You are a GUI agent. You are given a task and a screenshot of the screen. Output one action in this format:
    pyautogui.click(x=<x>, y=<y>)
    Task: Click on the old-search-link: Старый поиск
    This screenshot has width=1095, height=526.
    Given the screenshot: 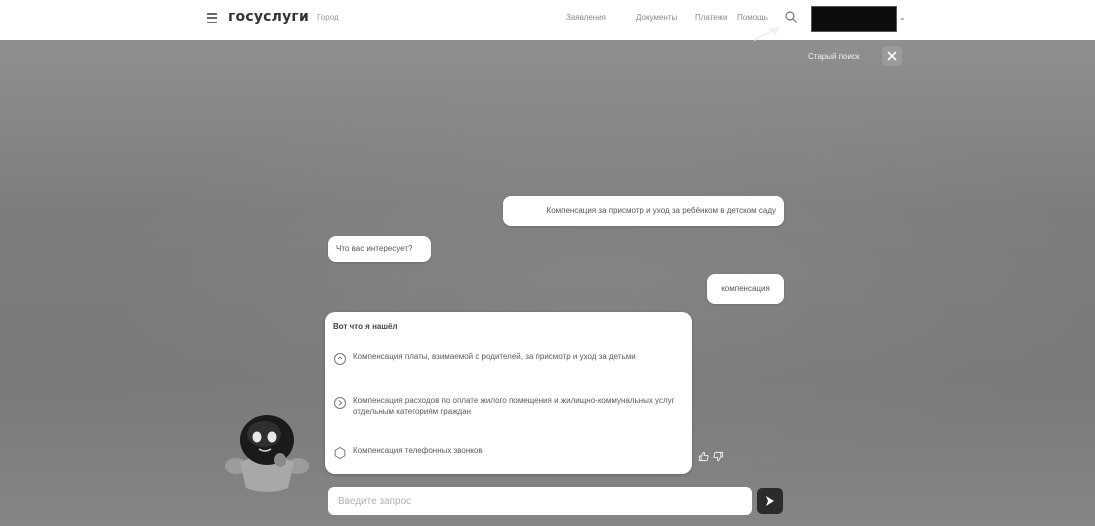 What is the action you would take?
    pyautogui.click(x=833, y=56)
    